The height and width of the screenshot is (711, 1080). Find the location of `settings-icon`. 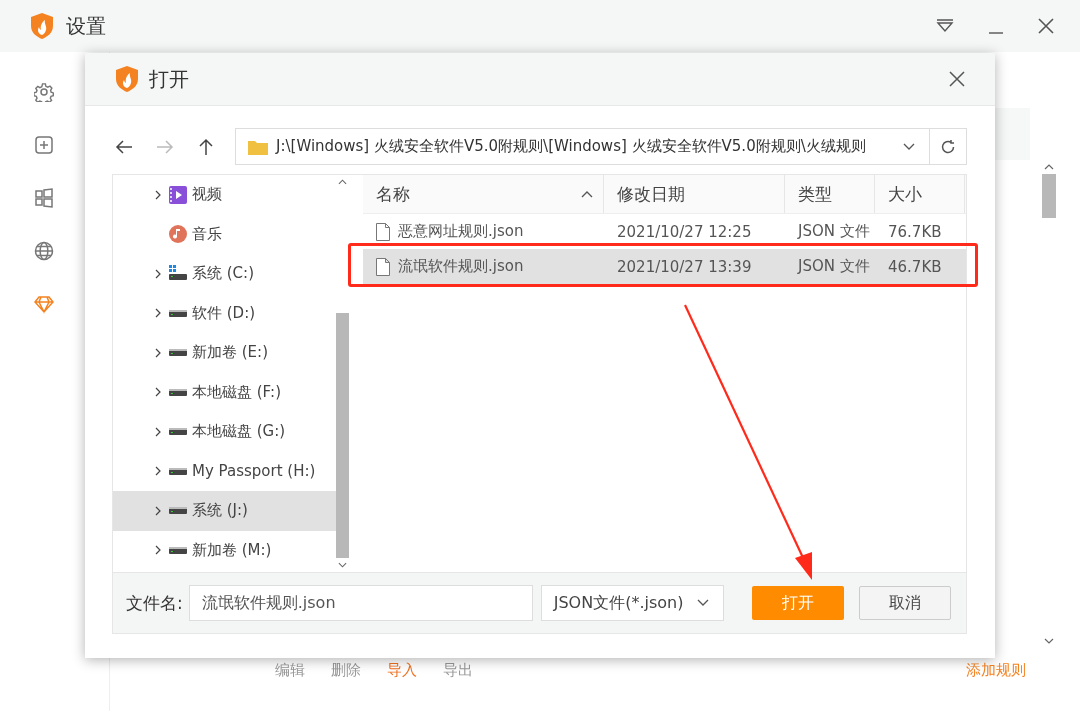

settings-icon is located at coordinates (43, 92).